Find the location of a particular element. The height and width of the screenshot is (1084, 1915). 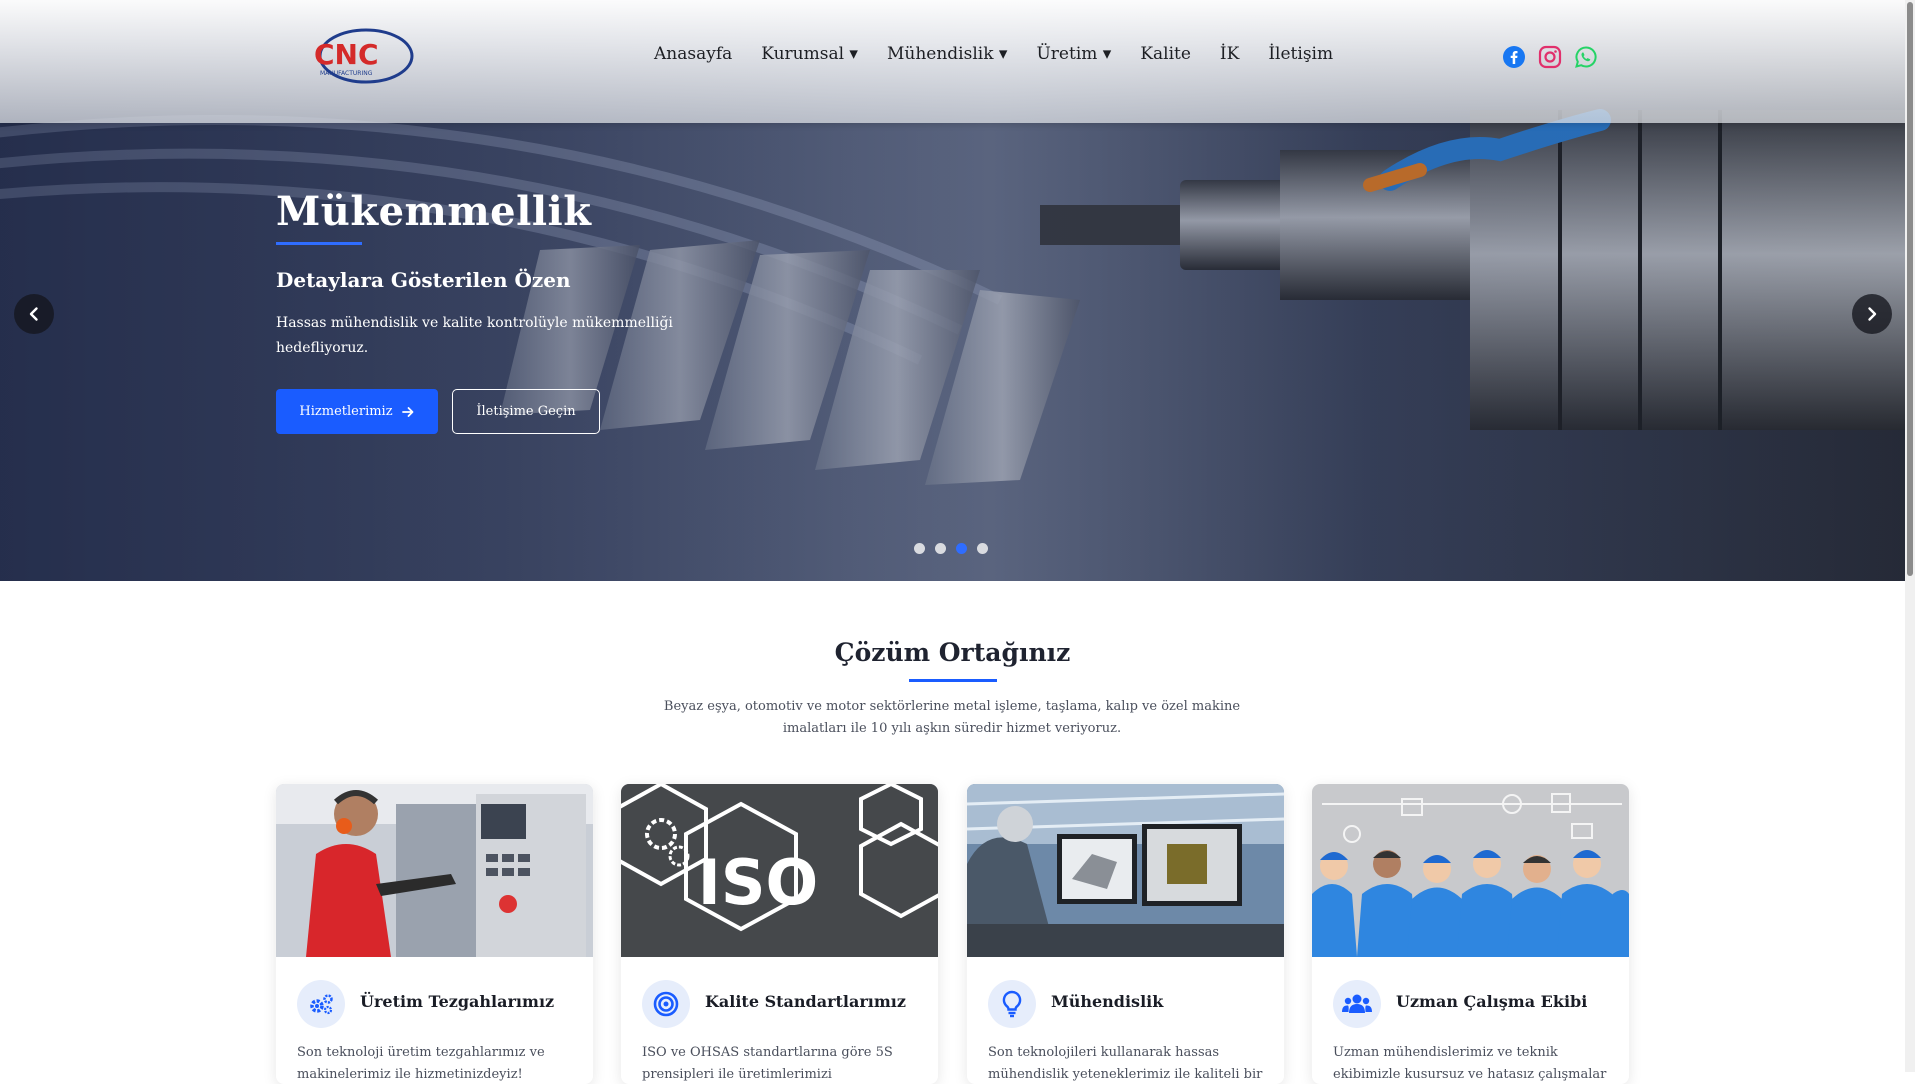

hero-subtitle: Detaylara Gösterilen Özen is located at coordinates (423, 280).